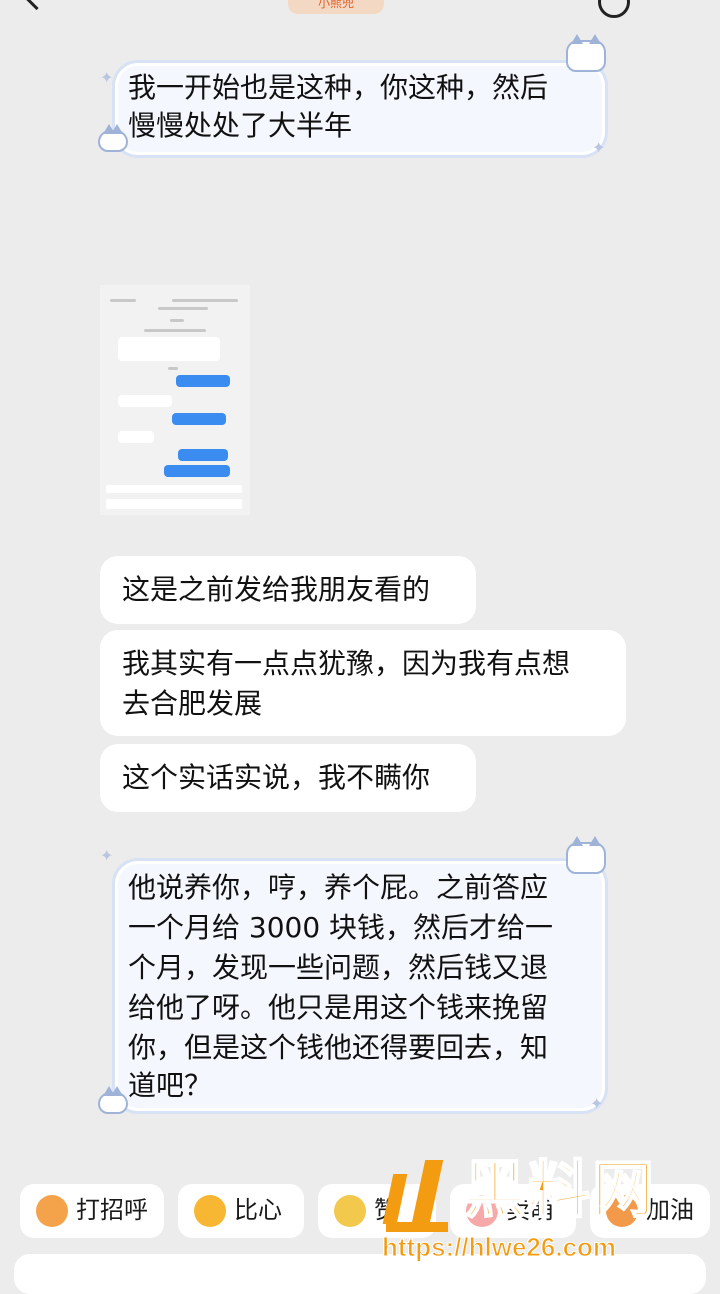 This screenshot has height=1294, width=720. What do you see at coordinates (36, 5) in the screenshot?
I see `back-icon` at bounding box center [36, 5].